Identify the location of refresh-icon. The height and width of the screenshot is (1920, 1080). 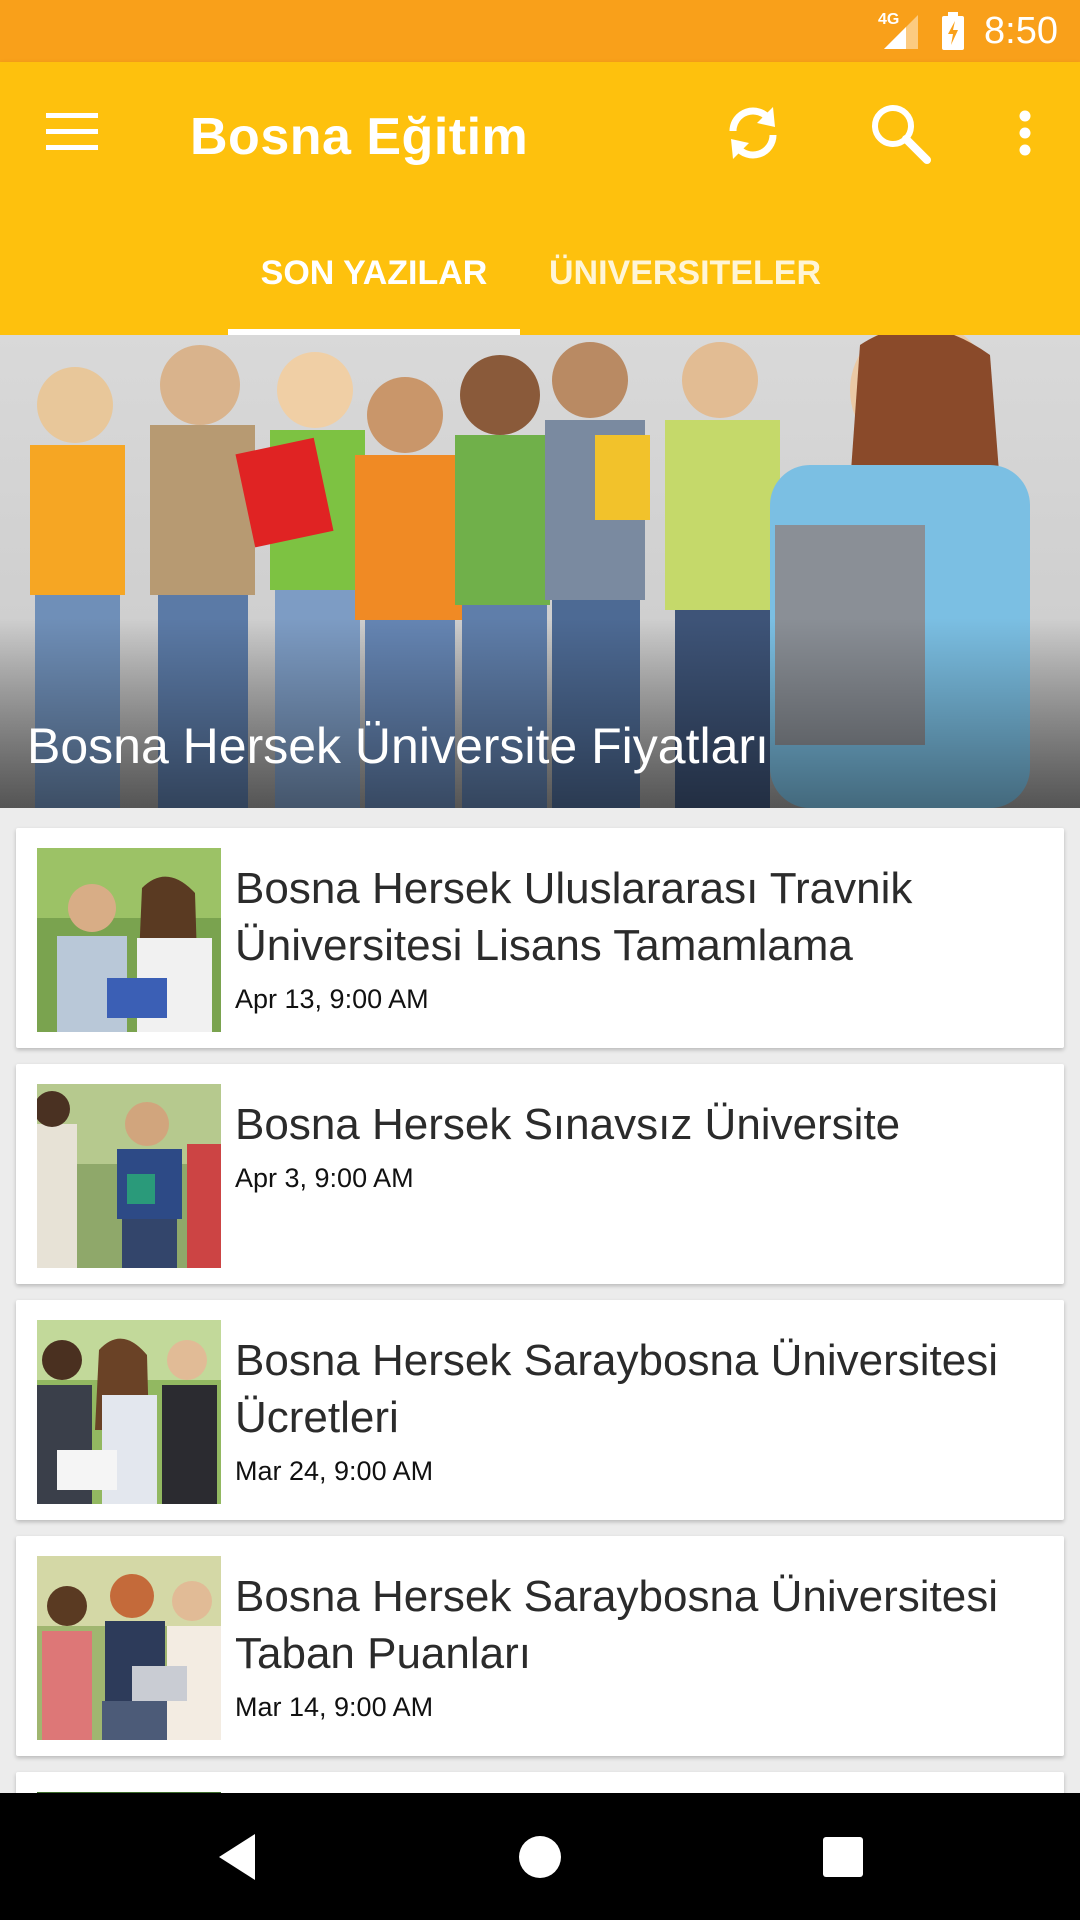
(753, 133).